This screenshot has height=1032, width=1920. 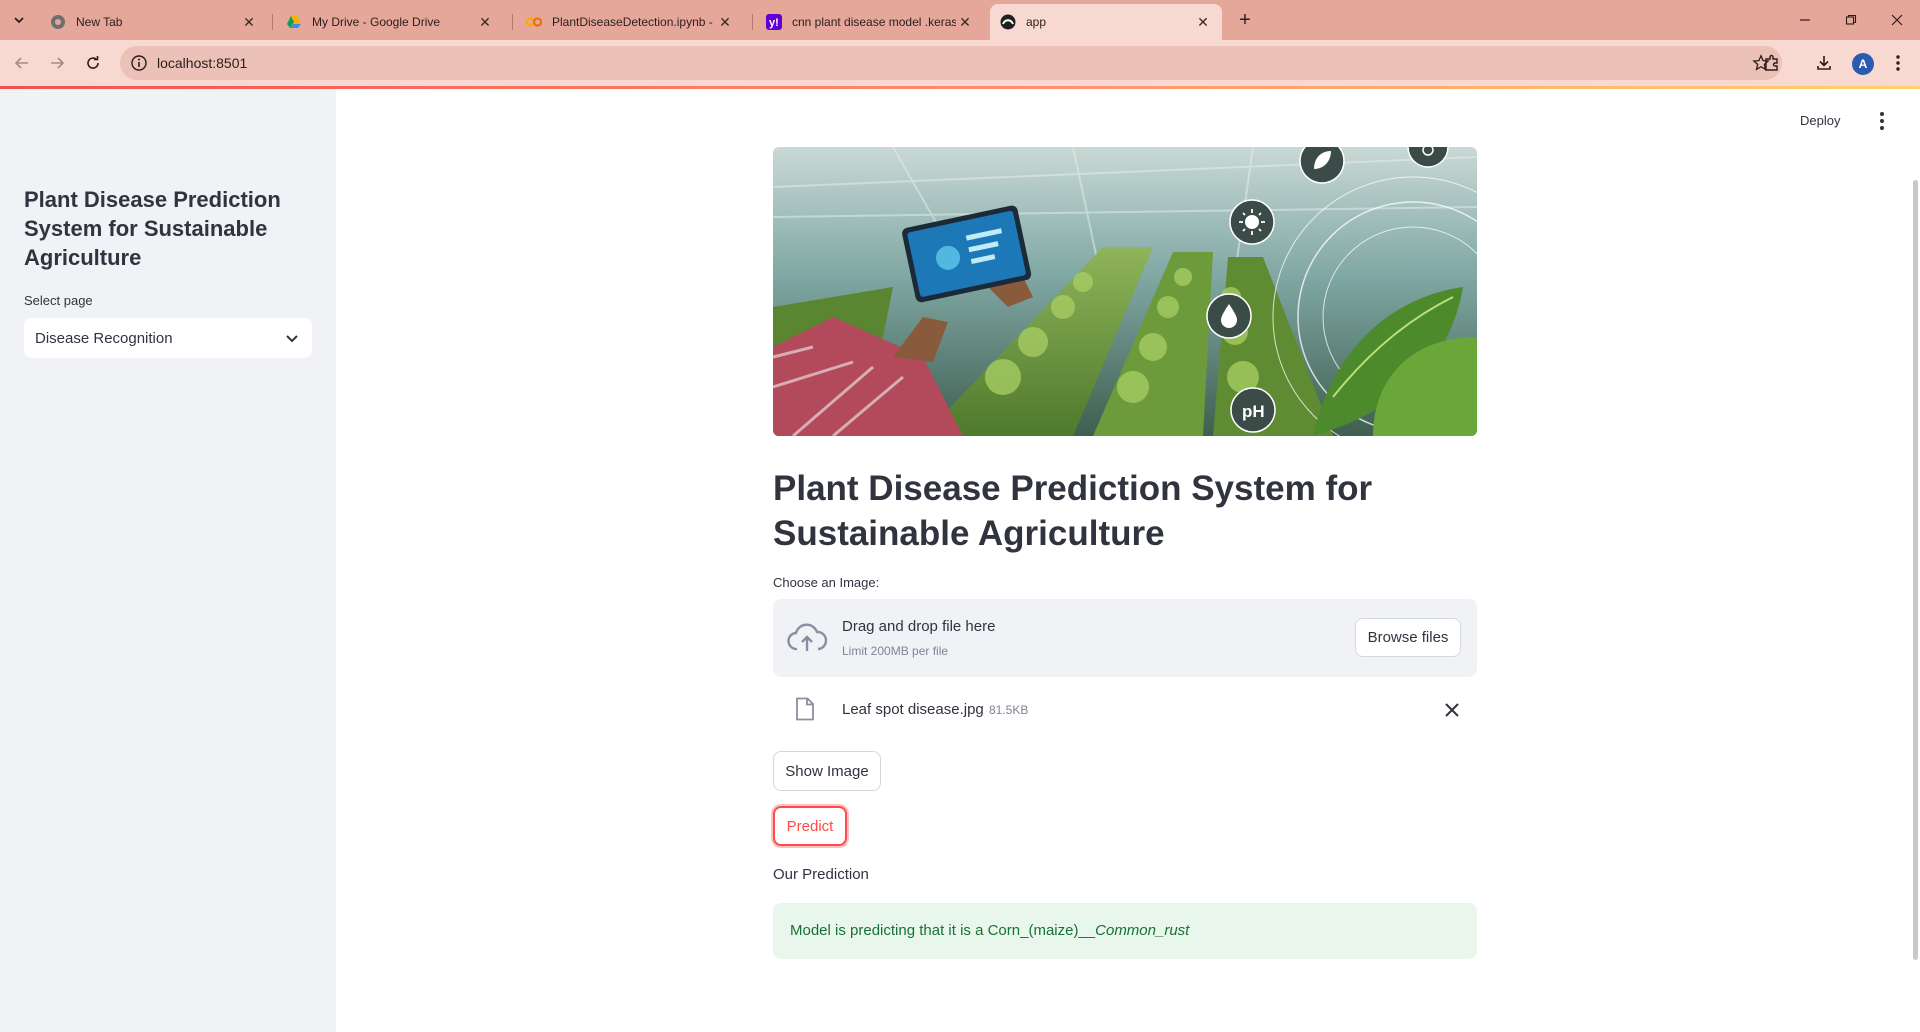 What do you see at coordinates (154, 22) in the screenshot?
I see `tab-new-tab: New Tab ✕` at bounding box center [154, 22].